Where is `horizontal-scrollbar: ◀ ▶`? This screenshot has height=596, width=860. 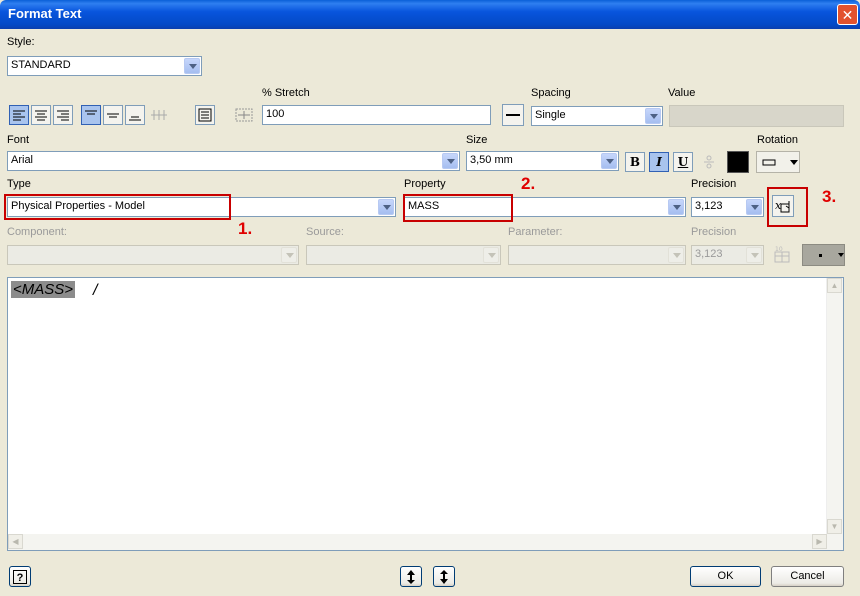 horizontal-scrollbar: ◀ ▶ is located at coordinates (425, 542).